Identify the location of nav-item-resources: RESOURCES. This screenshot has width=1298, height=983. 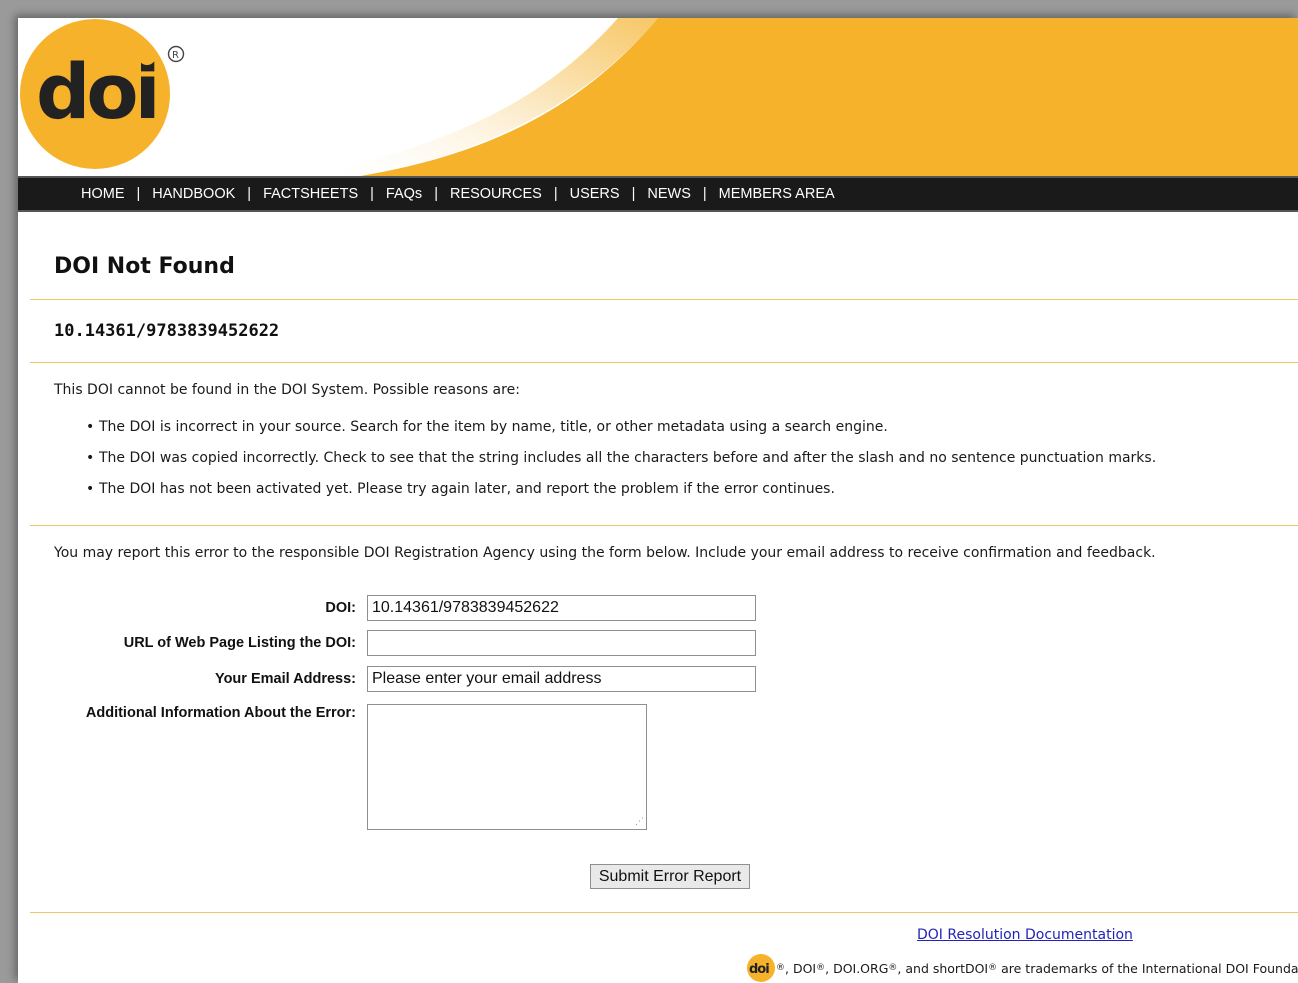
(496, 194).